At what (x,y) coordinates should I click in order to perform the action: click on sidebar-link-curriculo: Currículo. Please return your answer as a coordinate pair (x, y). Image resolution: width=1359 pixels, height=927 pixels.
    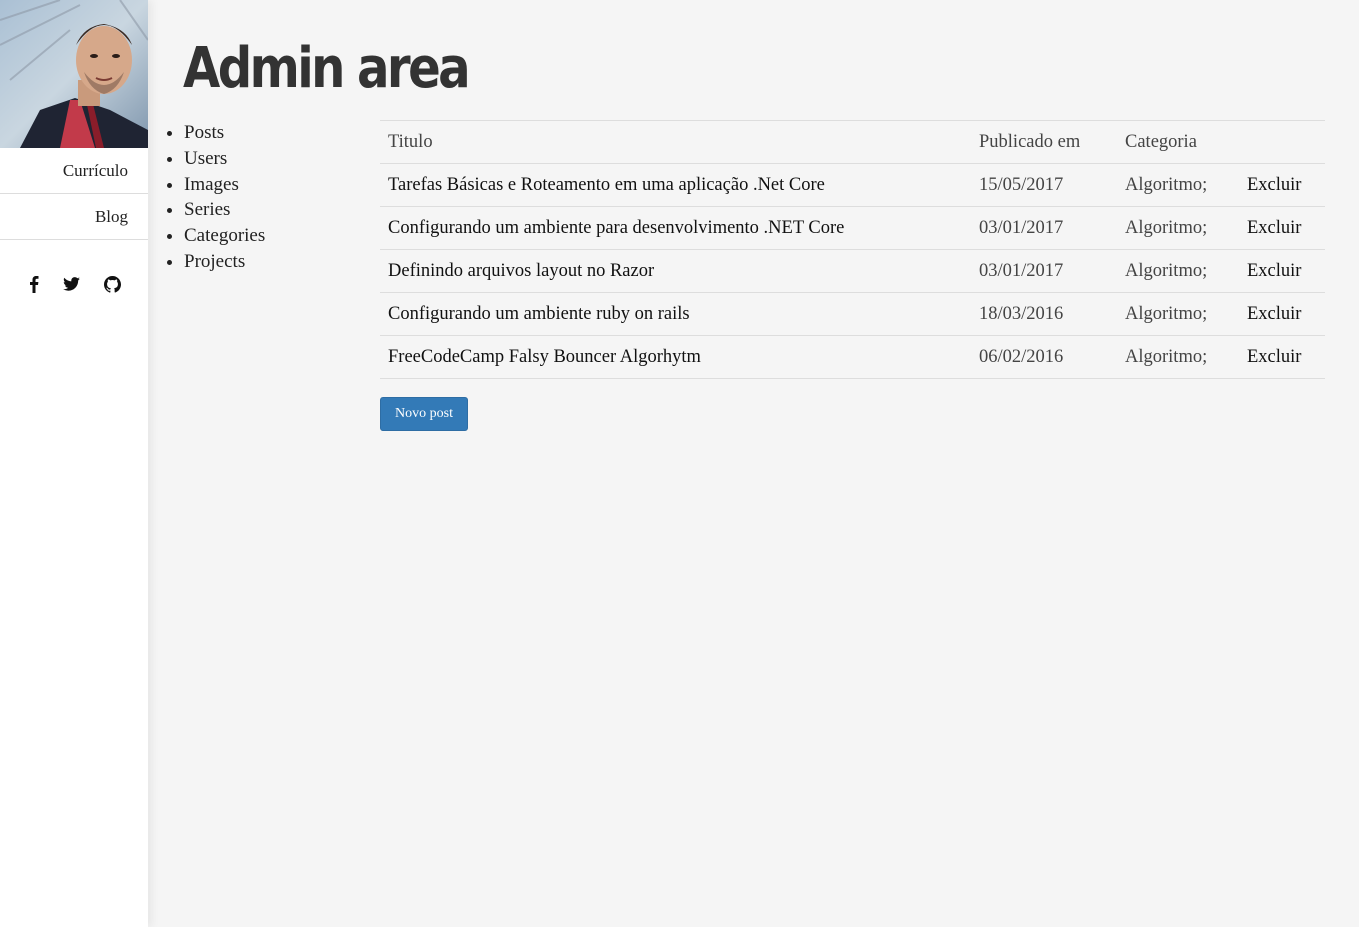
    Looking at the image, I should click on (74, 171).